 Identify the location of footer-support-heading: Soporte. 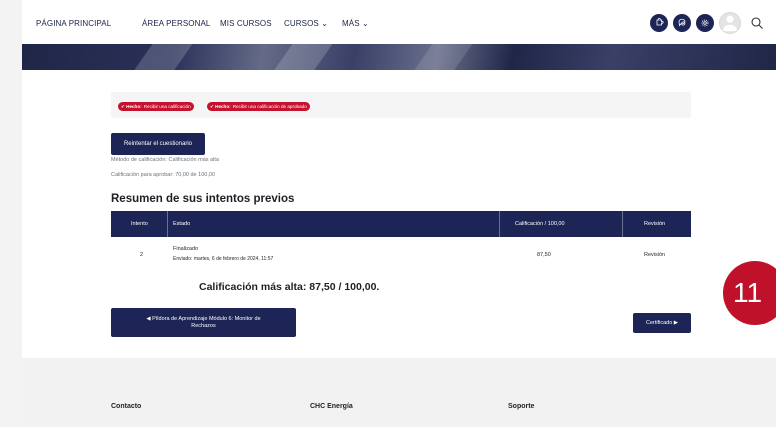
(521, 406).